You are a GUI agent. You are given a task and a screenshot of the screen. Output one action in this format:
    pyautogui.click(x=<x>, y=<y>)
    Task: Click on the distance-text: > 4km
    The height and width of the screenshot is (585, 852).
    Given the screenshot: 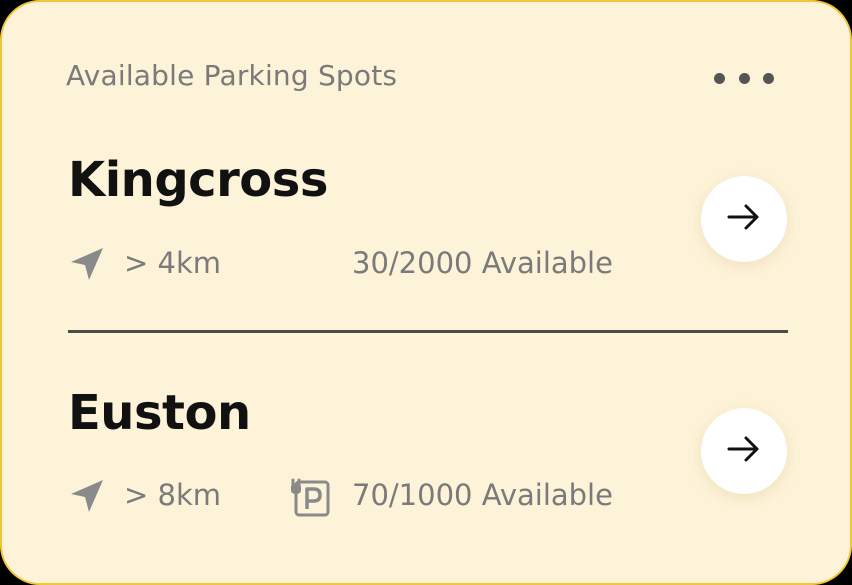 What is the action you would take?
    pyautogui.click(x=173, y=263)
    